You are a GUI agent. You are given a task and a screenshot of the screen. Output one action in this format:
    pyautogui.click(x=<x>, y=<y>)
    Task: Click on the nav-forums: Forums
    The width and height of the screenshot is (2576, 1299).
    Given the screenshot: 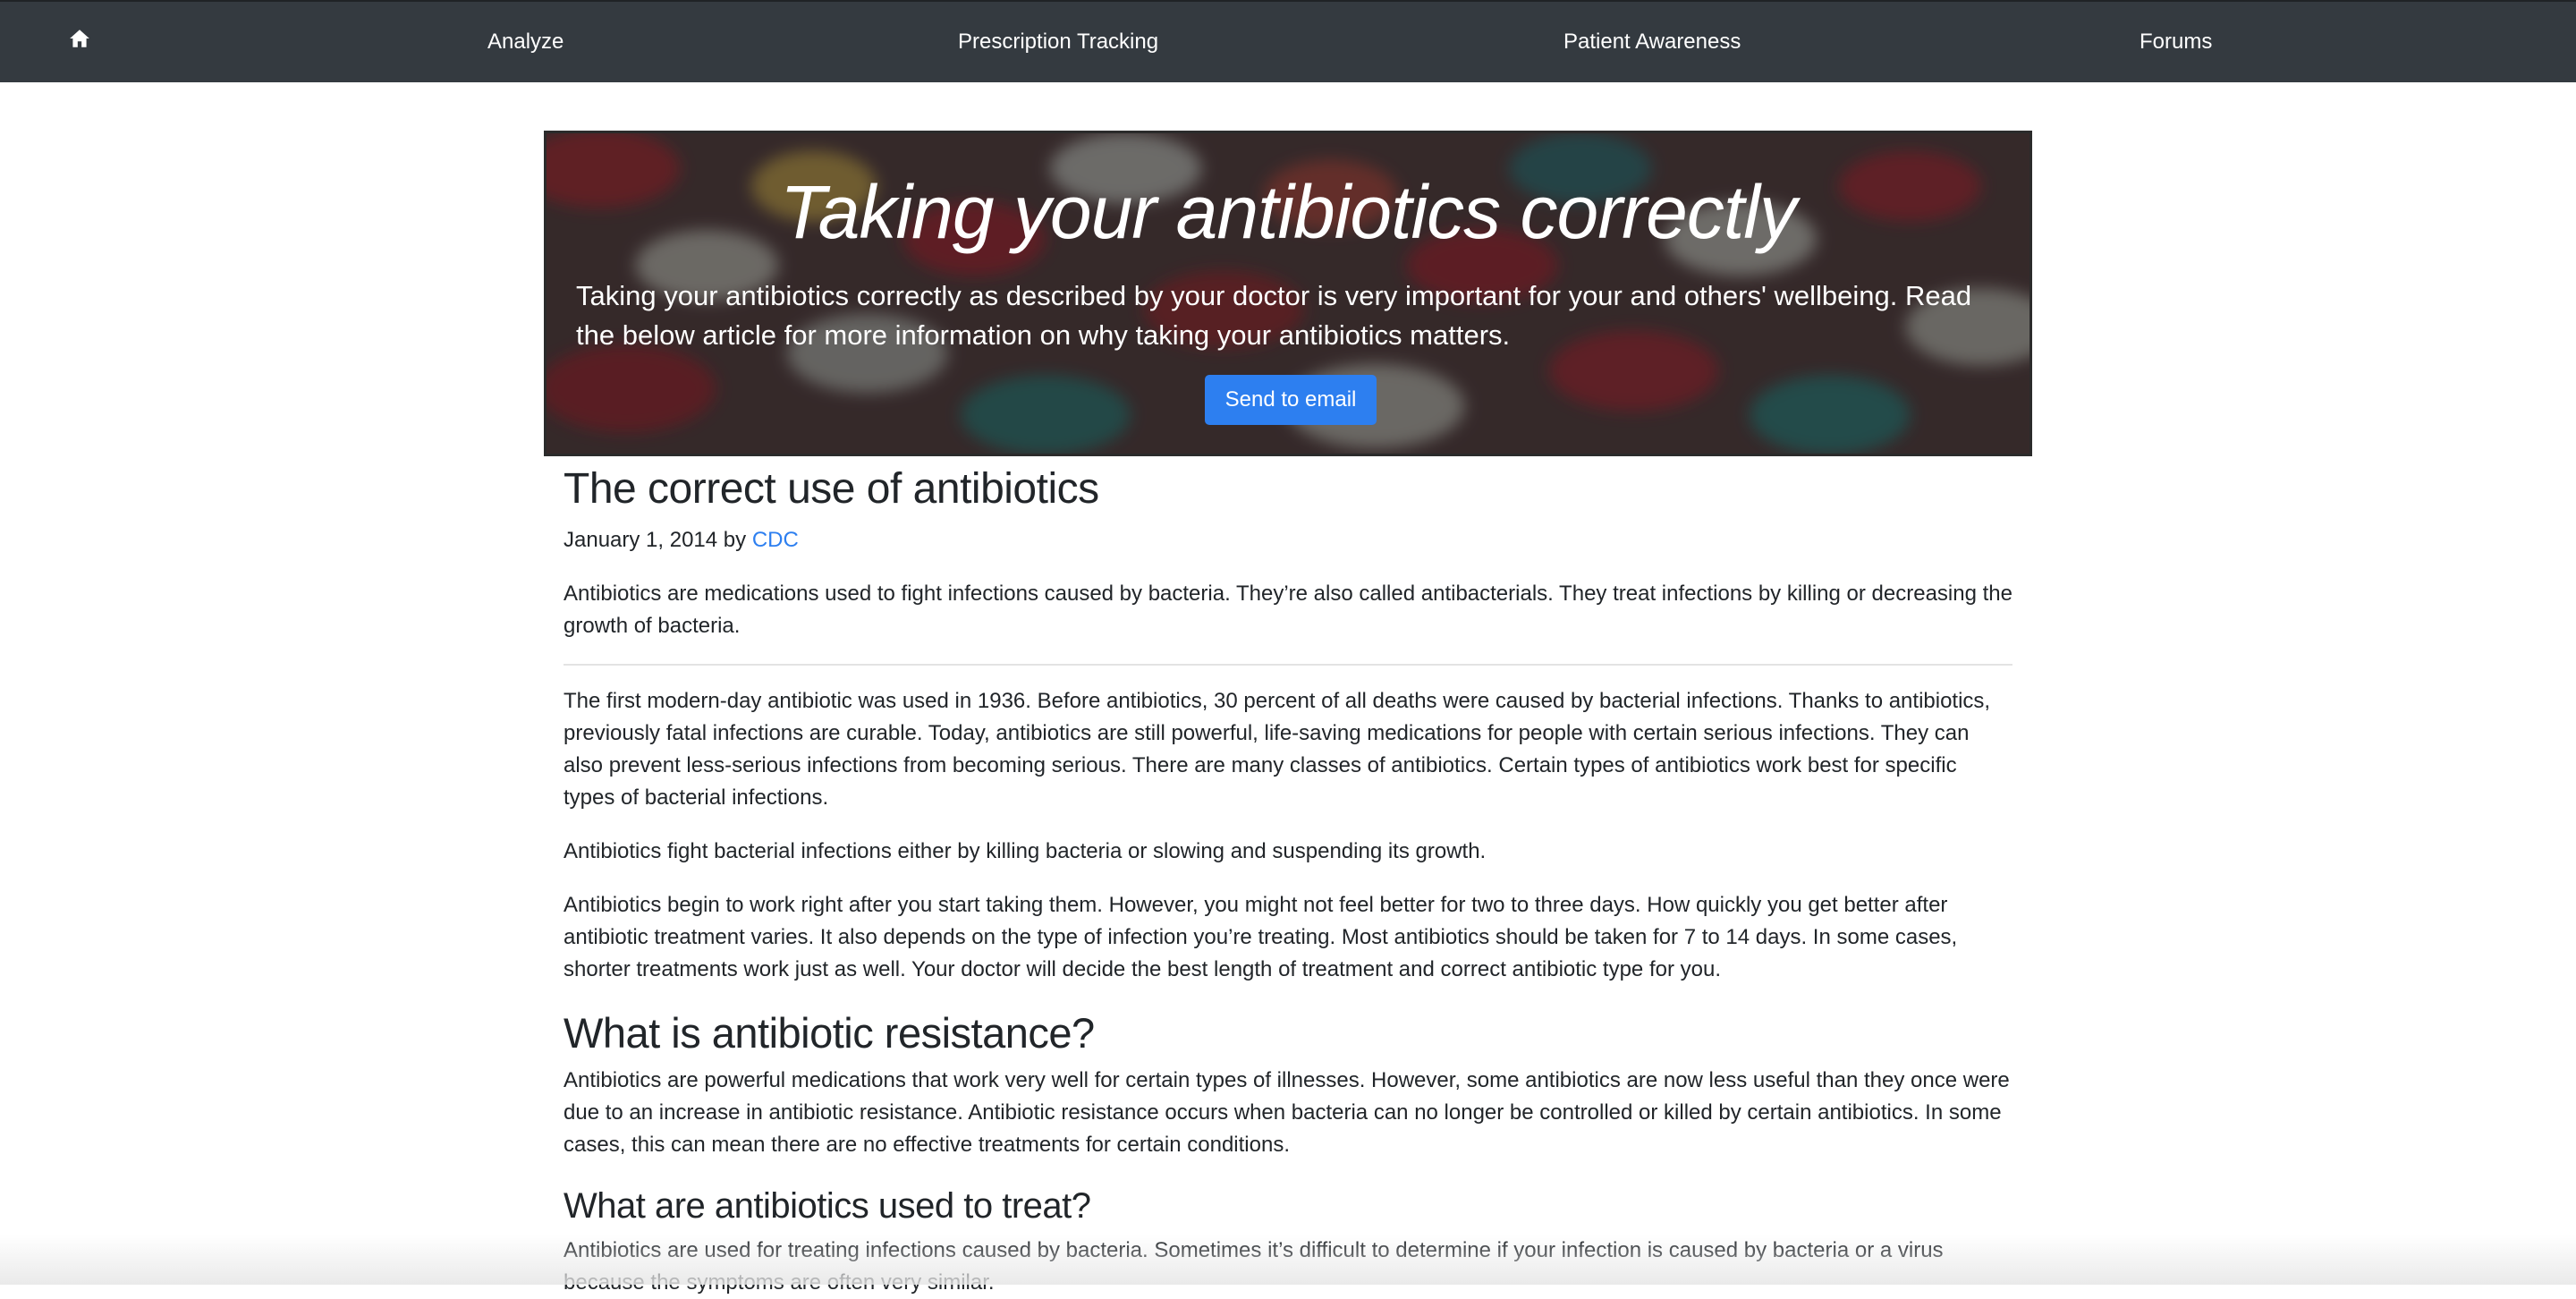 What is the action you would take?
    pyautogui.click(x=2176, y=42)
    